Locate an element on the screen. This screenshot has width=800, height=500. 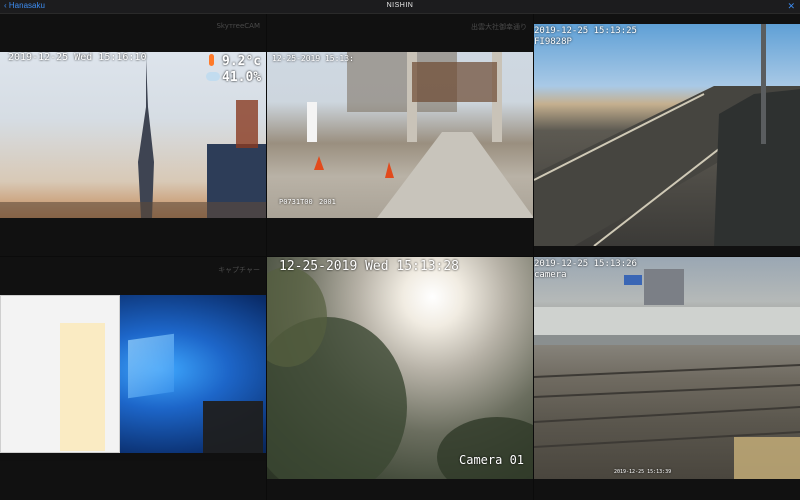
road-scene is located at coordinates (667, 135).